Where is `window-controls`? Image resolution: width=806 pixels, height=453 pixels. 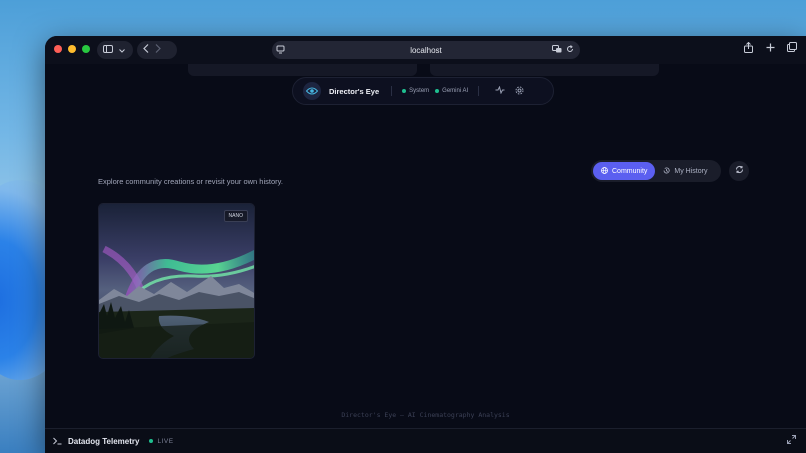 window-controls is located at coordinates (72, 49).